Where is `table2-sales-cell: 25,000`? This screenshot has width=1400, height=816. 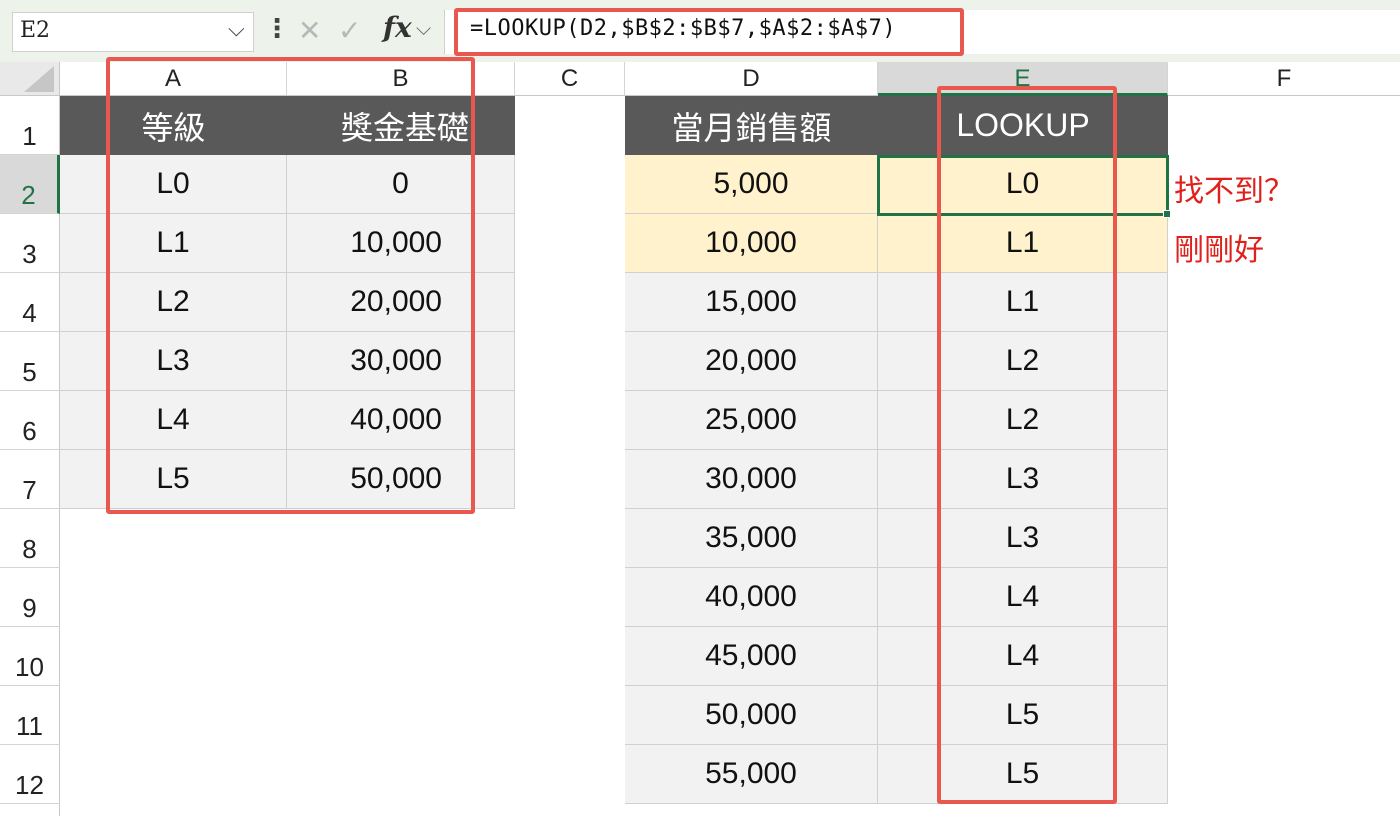
table2-sales-cell: 25,000 is located at coordinates (751, 420).